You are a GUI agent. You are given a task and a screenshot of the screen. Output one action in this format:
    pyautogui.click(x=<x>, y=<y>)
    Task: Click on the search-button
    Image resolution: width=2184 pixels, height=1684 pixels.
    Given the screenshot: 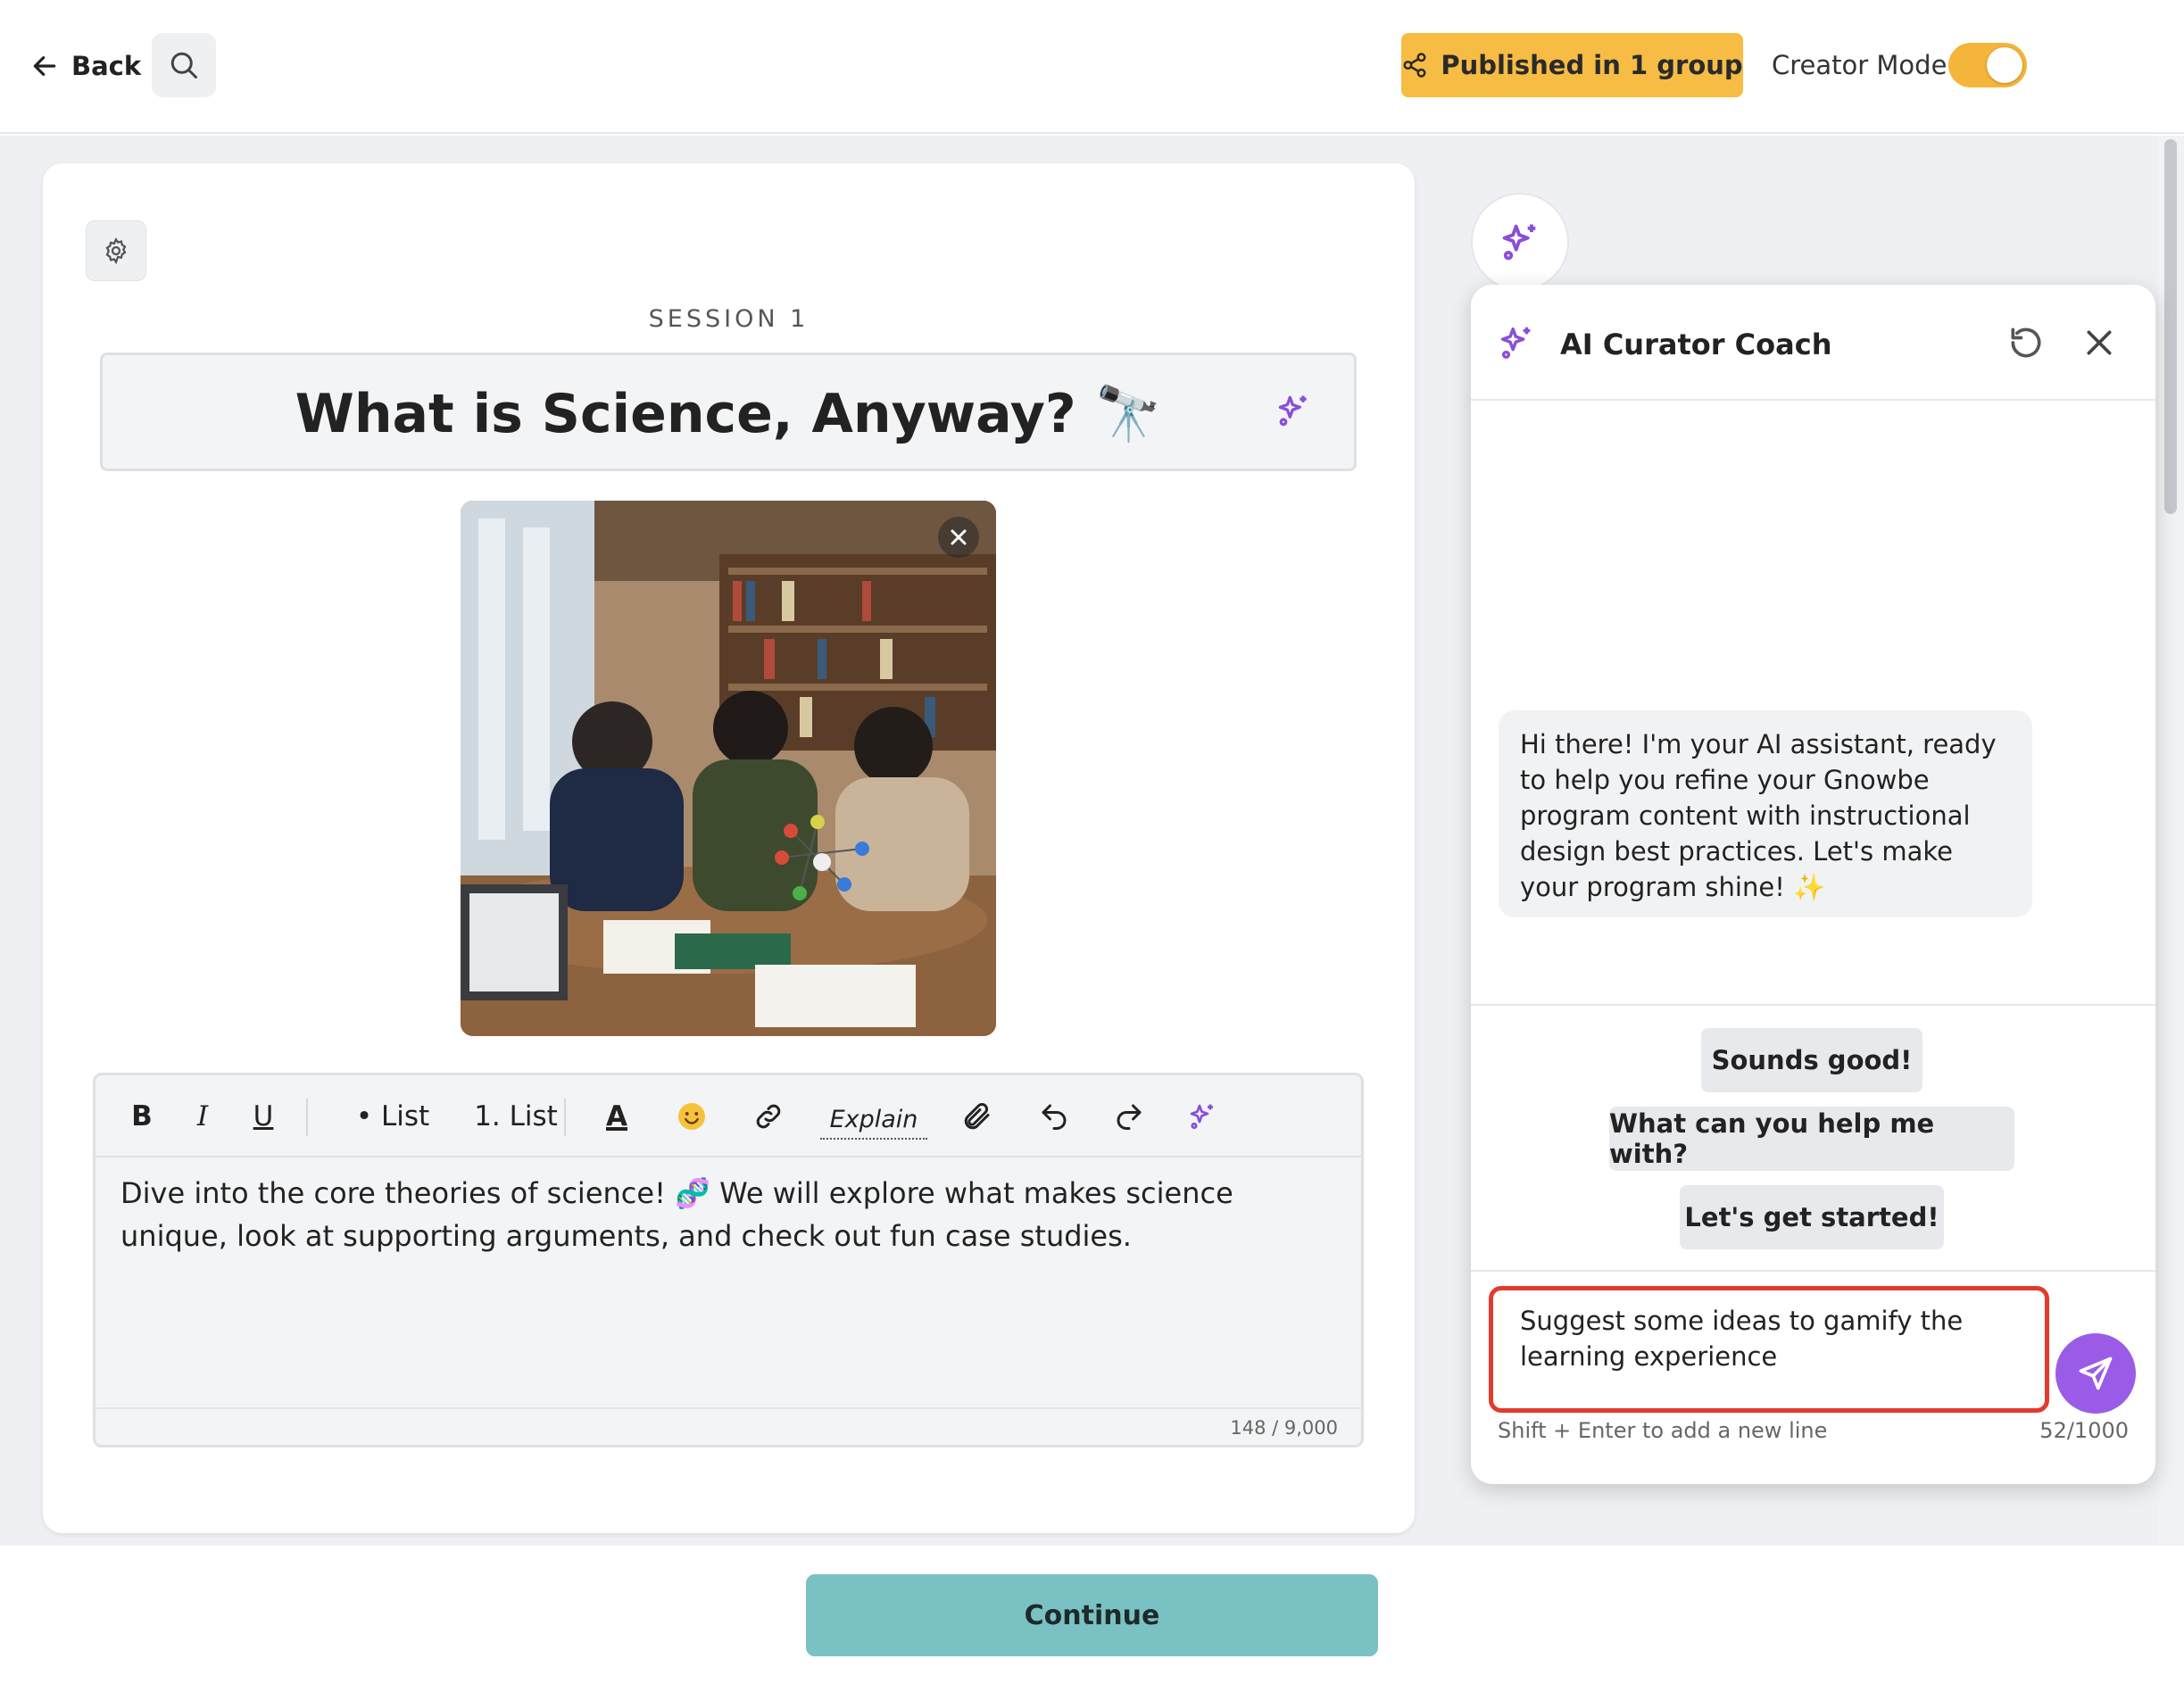 What is the action you would take?
    pyautogui.click(x=184, y=65)
    